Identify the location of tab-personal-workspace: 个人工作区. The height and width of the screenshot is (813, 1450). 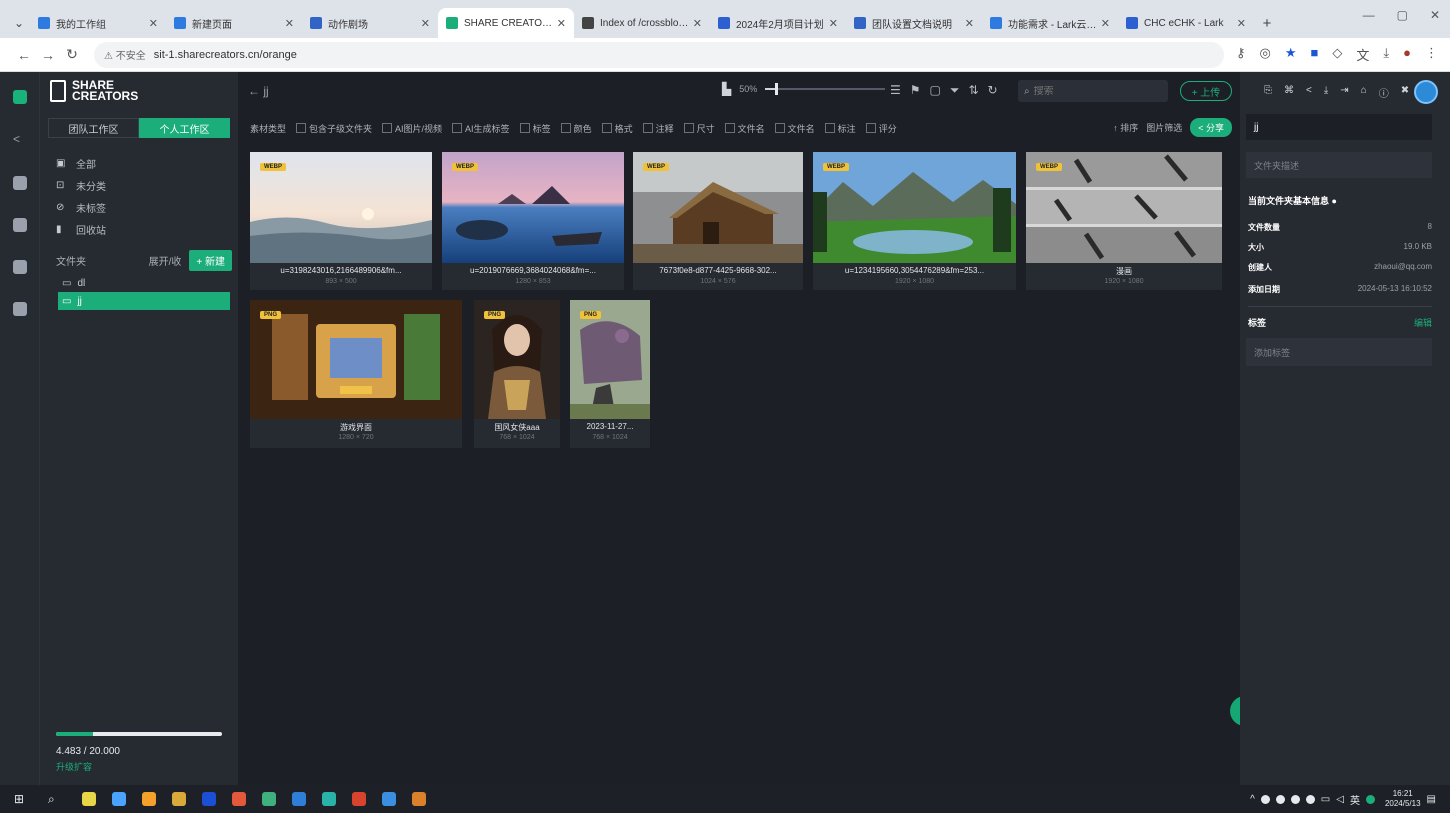
(184, 128).